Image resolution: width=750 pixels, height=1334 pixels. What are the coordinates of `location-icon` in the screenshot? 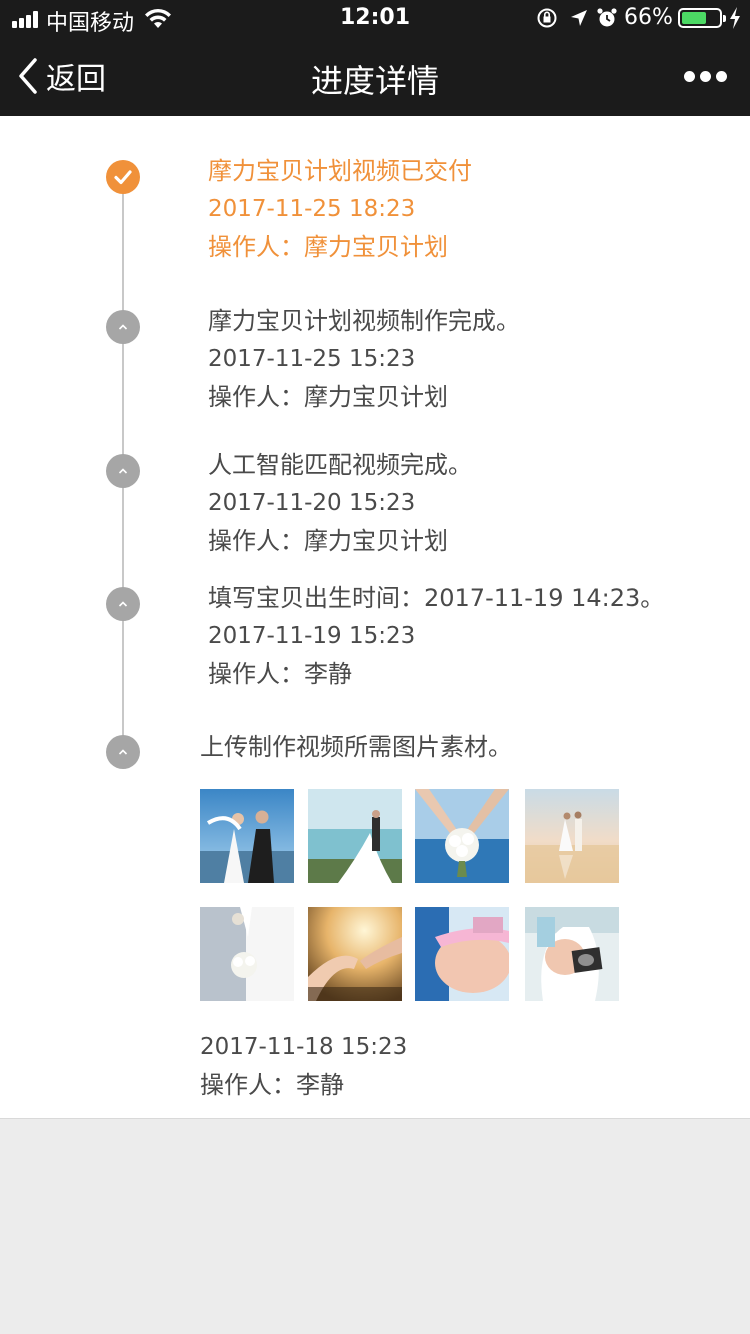 It's located at (579, 18).